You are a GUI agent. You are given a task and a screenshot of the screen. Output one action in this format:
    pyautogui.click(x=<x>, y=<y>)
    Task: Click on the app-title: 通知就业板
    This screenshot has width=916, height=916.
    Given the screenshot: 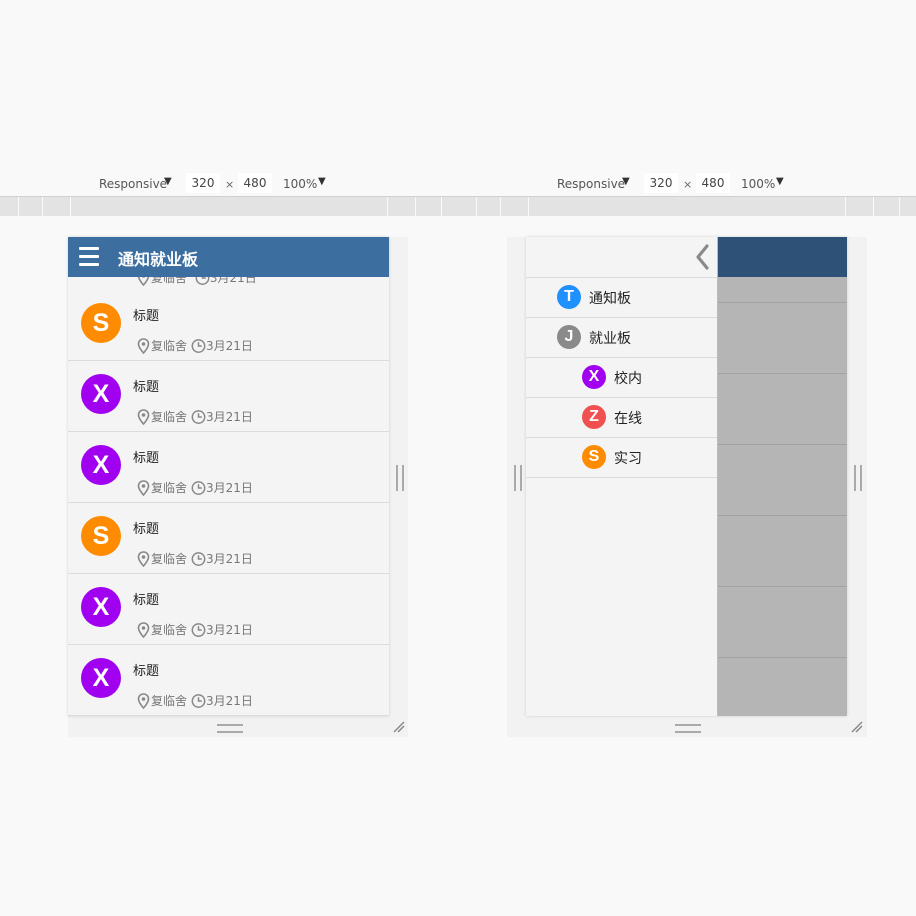 What is the action you would take?
    pyautogui.click(x=158, y=259)
    